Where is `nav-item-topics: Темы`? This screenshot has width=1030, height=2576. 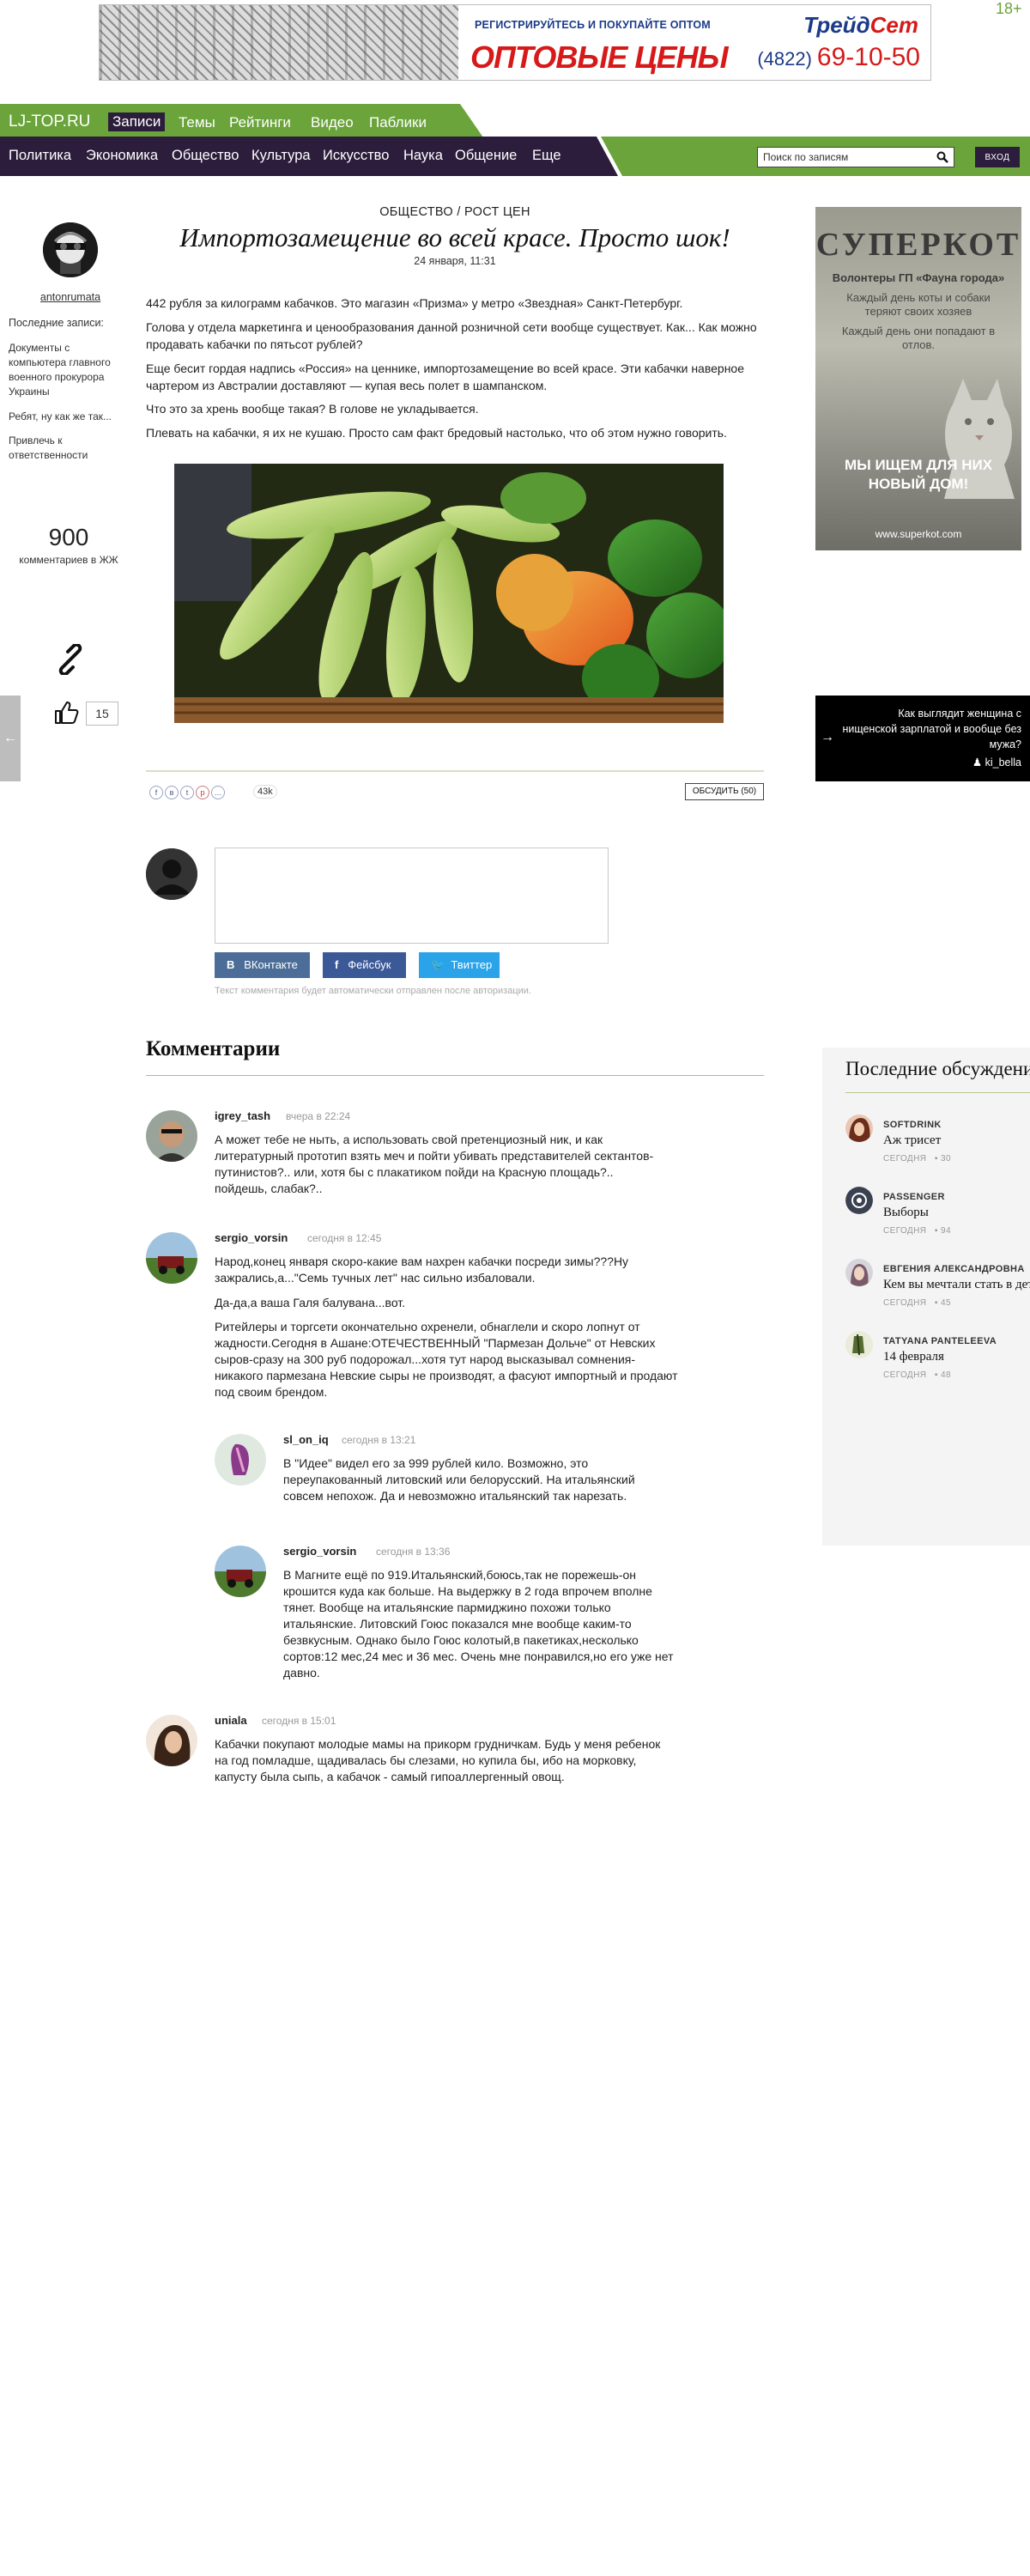 nav-item-topics: Темы is located at coordinates (197, 123).